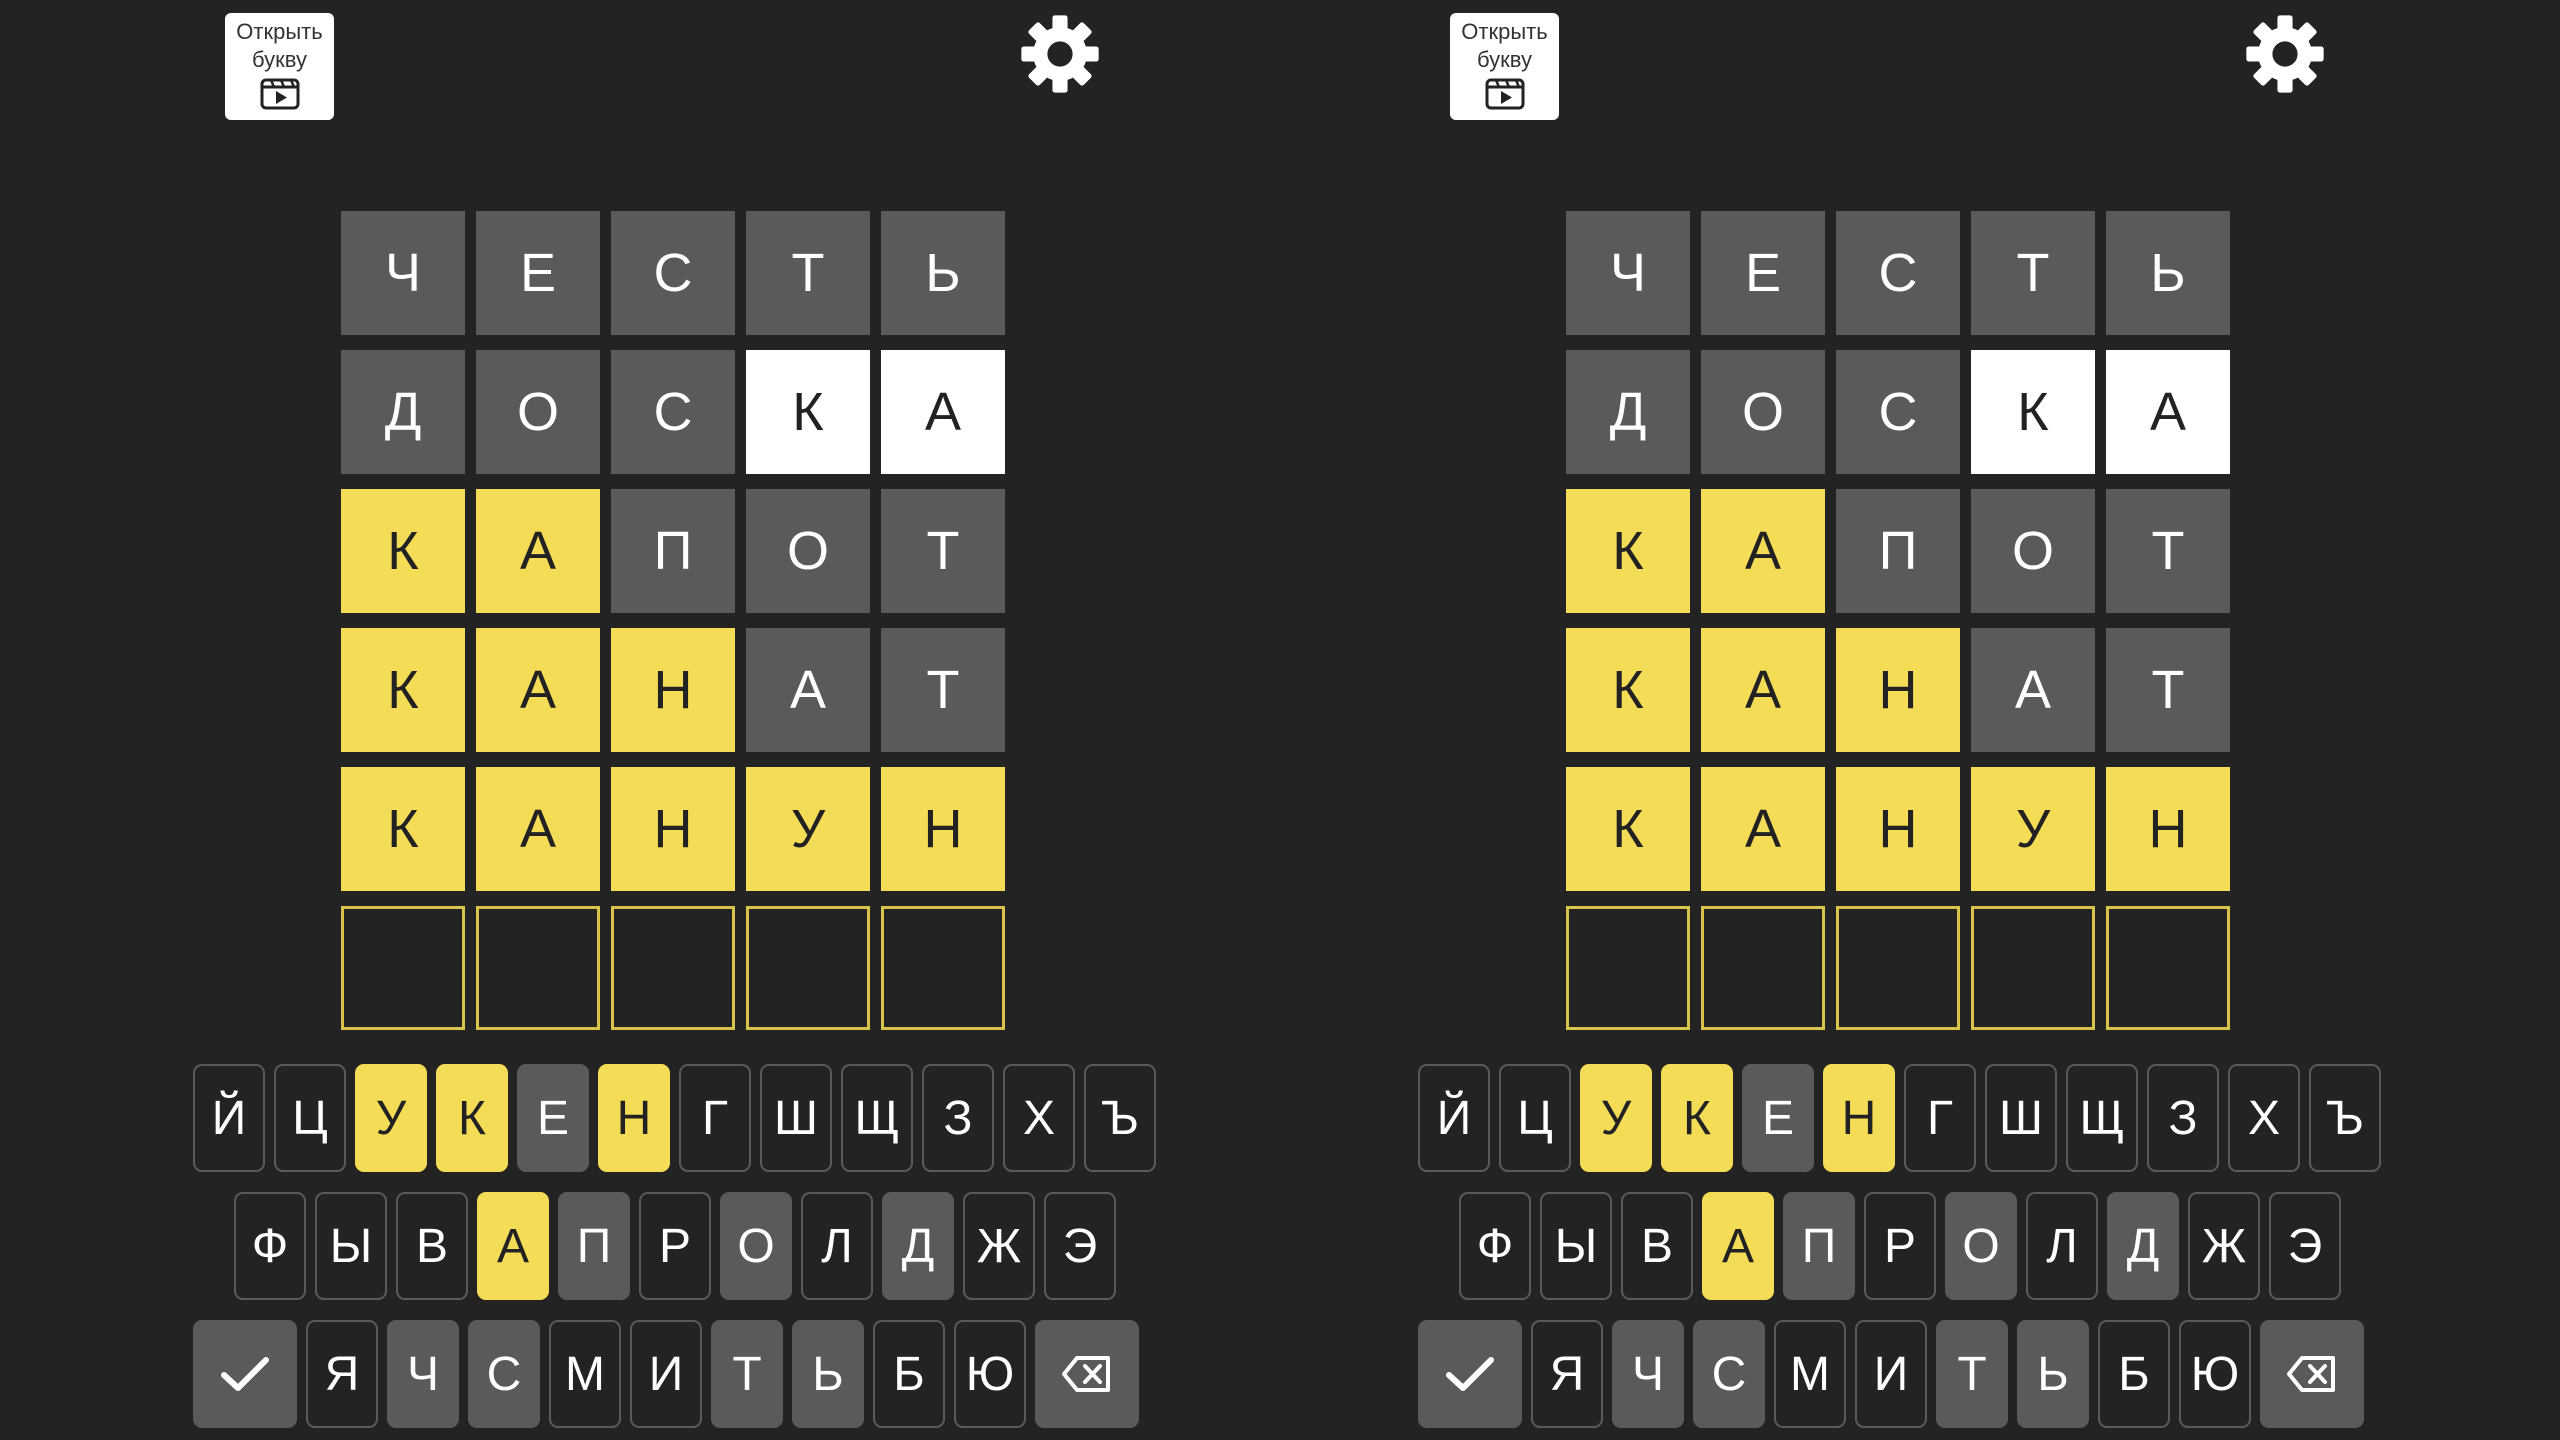 The height and width of the screenshot is (1440, 2560). What do you see at coordinates (943, 273) in the screenshot?
I see `board-tile: Ь` at bounding box center [943, 273].